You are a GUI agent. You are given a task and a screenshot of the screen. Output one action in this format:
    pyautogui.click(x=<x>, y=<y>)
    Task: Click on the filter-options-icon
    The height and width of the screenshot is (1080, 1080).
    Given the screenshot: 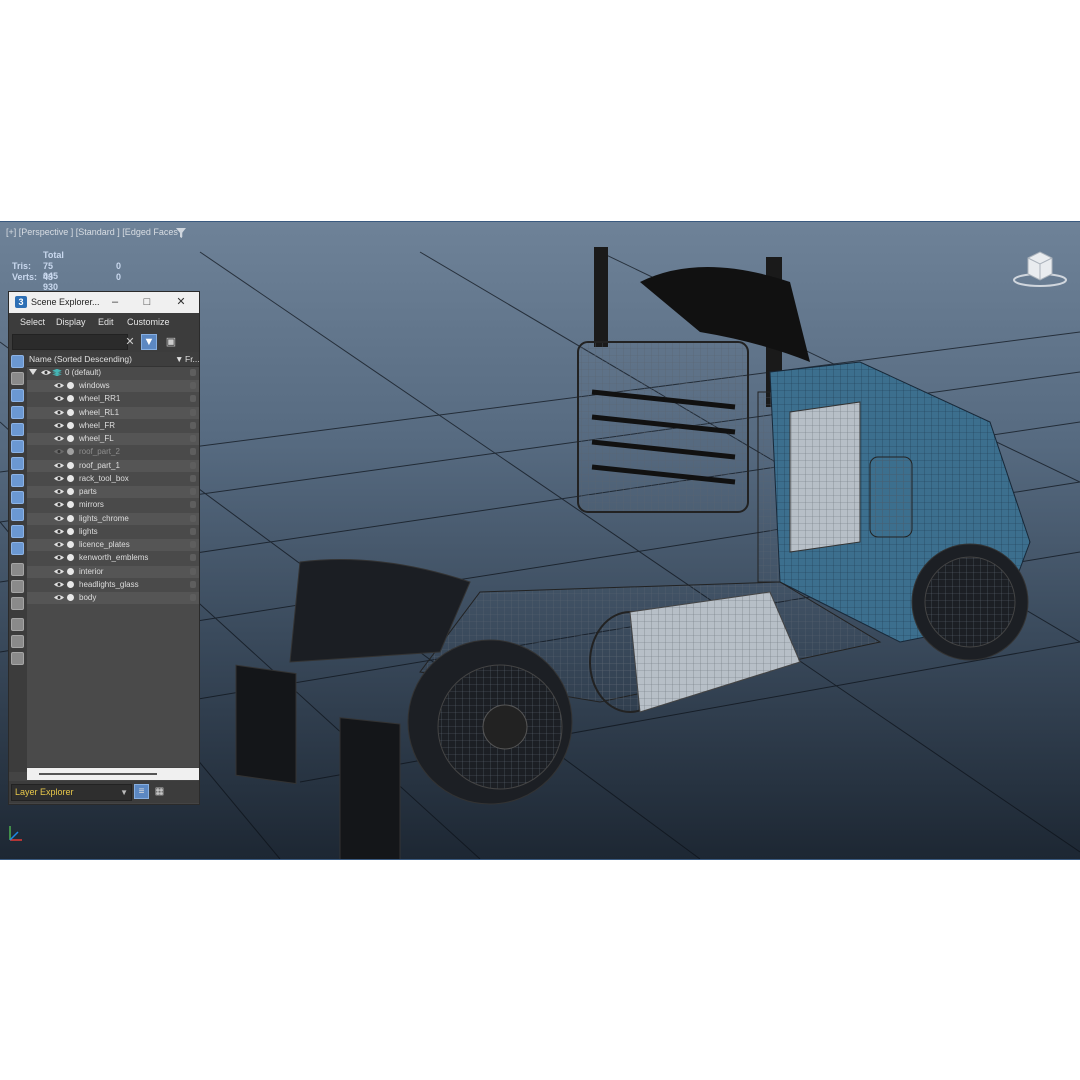 What is the action you would take?
    pyautogui.click(x=17, y=641)
    